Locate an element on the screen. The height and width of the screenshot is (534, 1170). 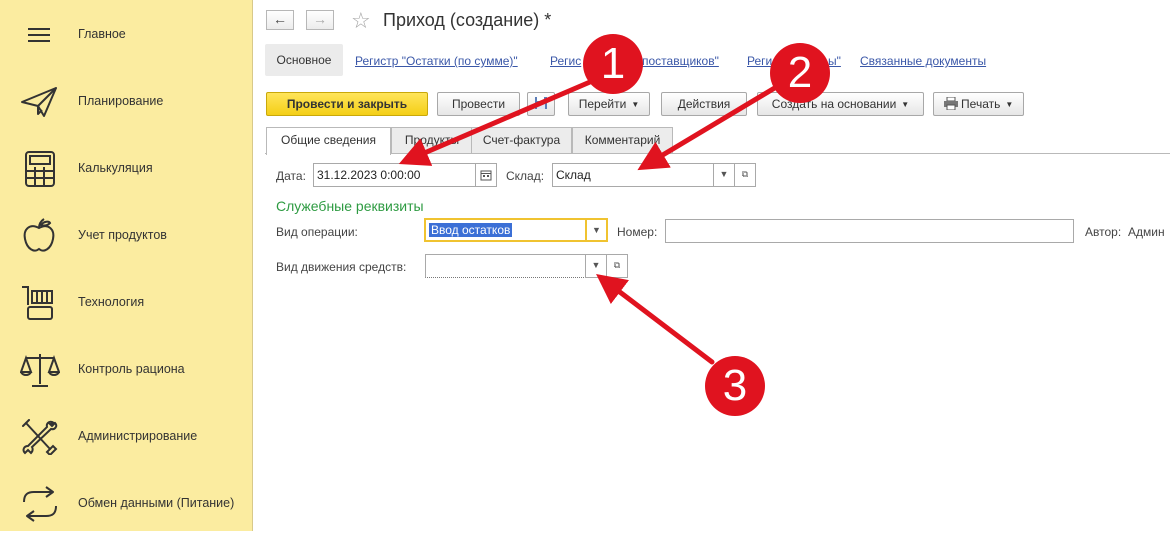
sidebar-item-planning: Планирование is located at coordinates (126, 102).